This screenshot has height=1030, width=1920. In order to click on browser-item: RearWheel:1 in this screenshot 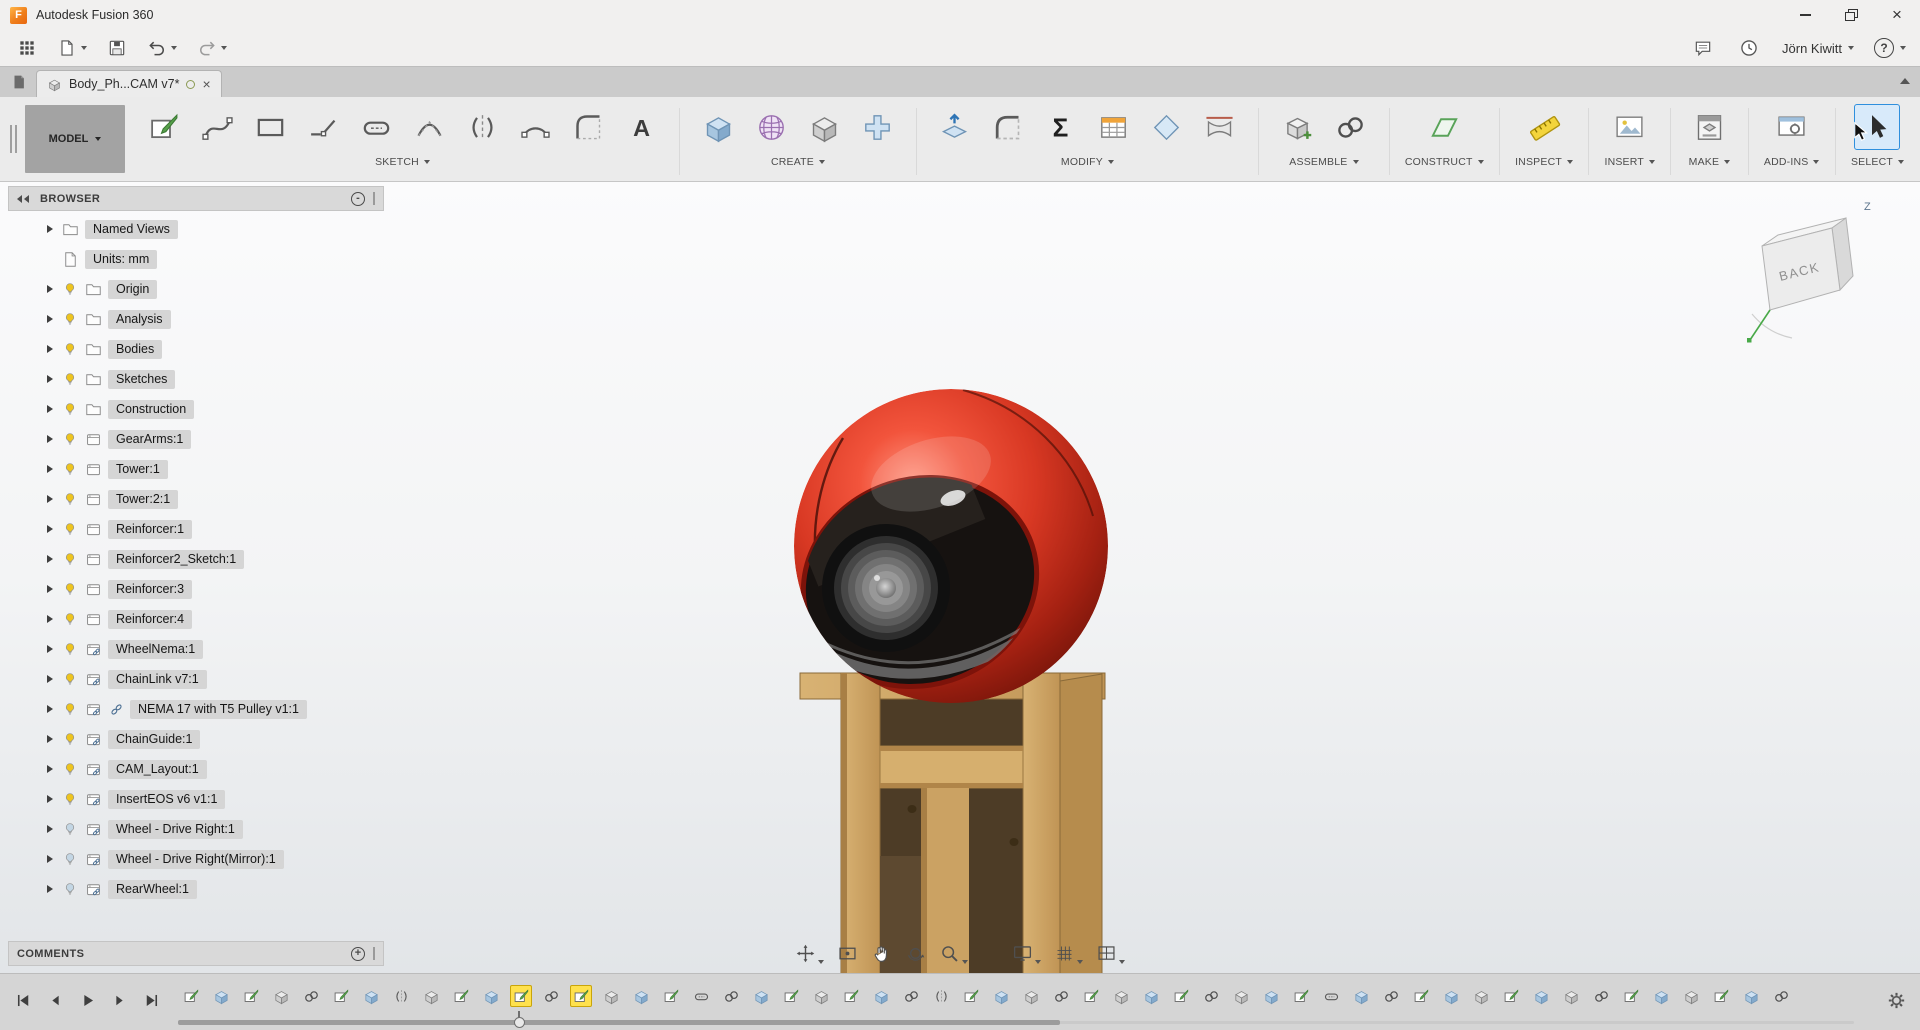, I will do `click(196, 889)`.